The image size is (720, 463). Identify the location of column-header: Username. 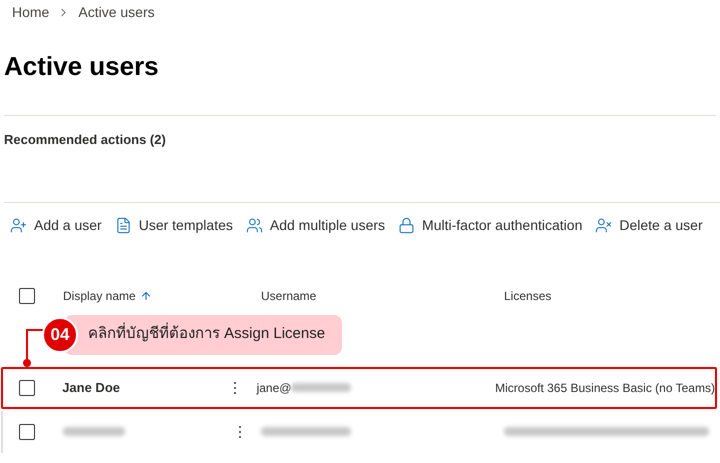
(288, 295).